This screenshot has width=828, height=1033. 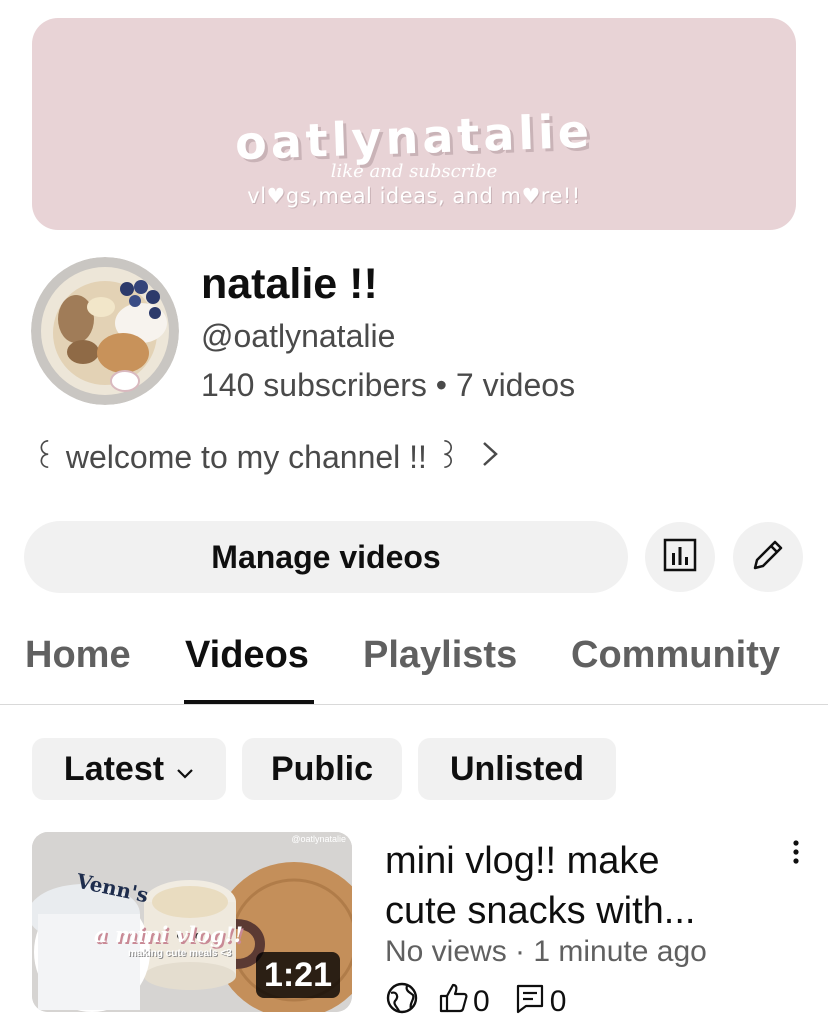 What do you see at coordinates (558, 1001) in the screenshot?
I see `comment-count: 0` at bounding box center [558, 1001].